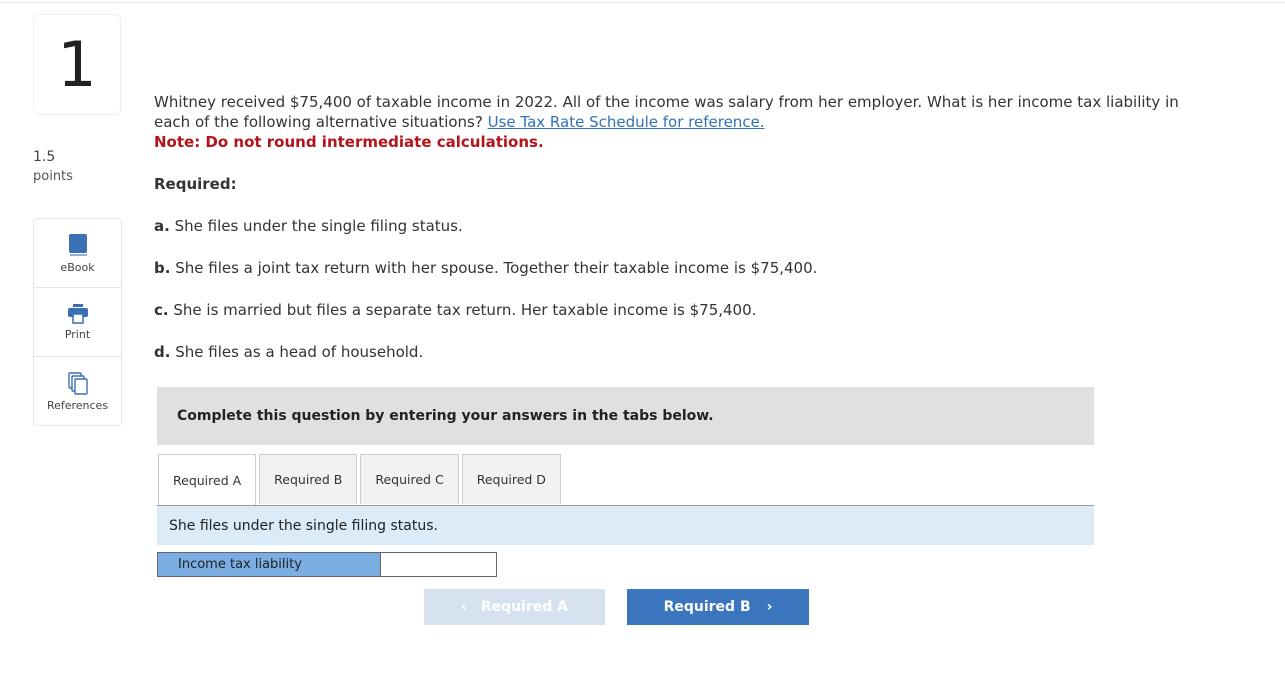  I want to click on part-letter: b., so click(162, 268).